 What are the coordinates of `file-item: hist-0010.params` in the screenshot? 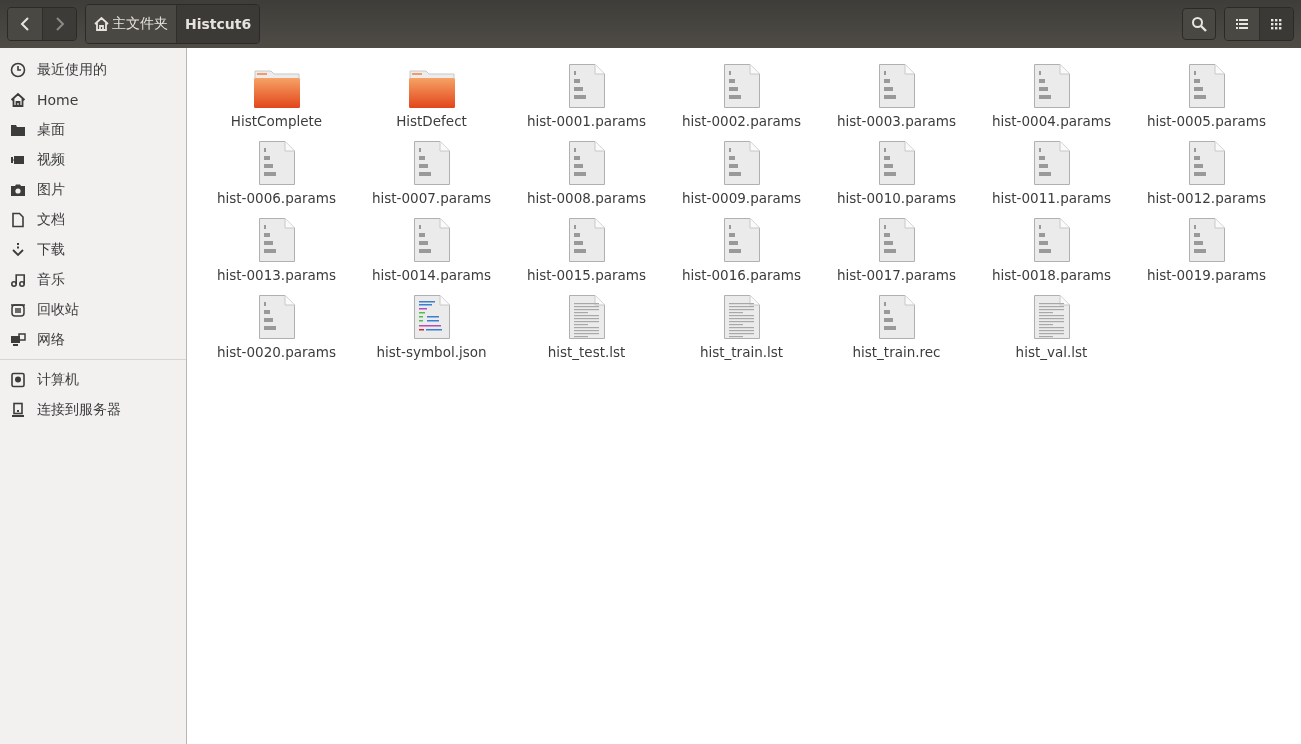 It's located at (896, 170).